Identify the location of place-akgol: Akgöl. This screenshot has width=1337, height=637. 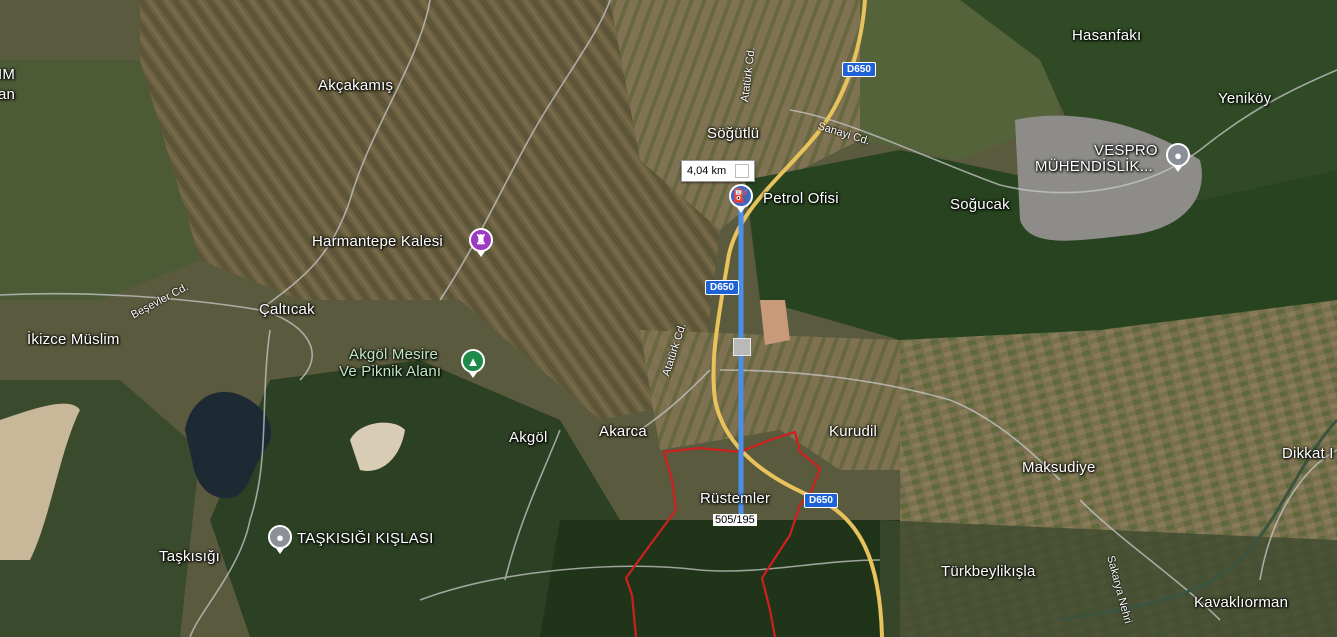
(528, 437).